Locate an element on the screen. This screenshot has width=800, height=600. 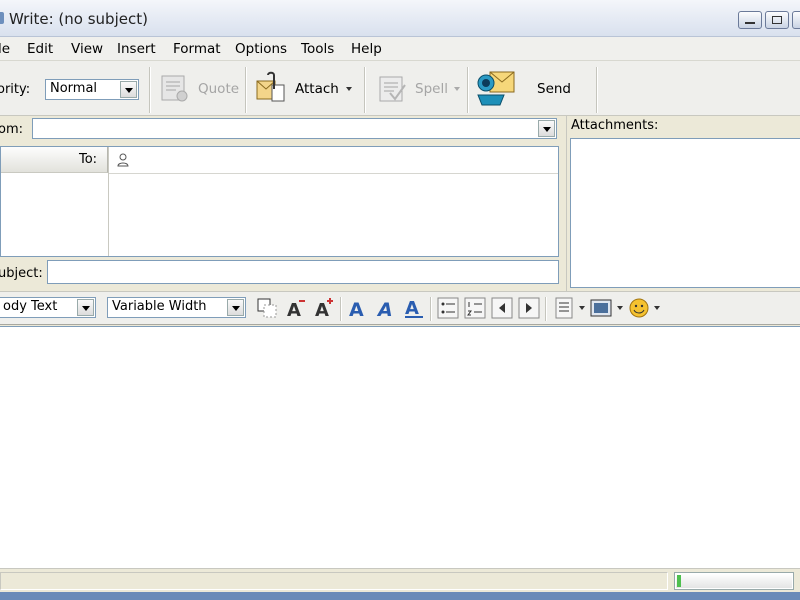
priority-select: Normal is located at coordinates (92, 89).